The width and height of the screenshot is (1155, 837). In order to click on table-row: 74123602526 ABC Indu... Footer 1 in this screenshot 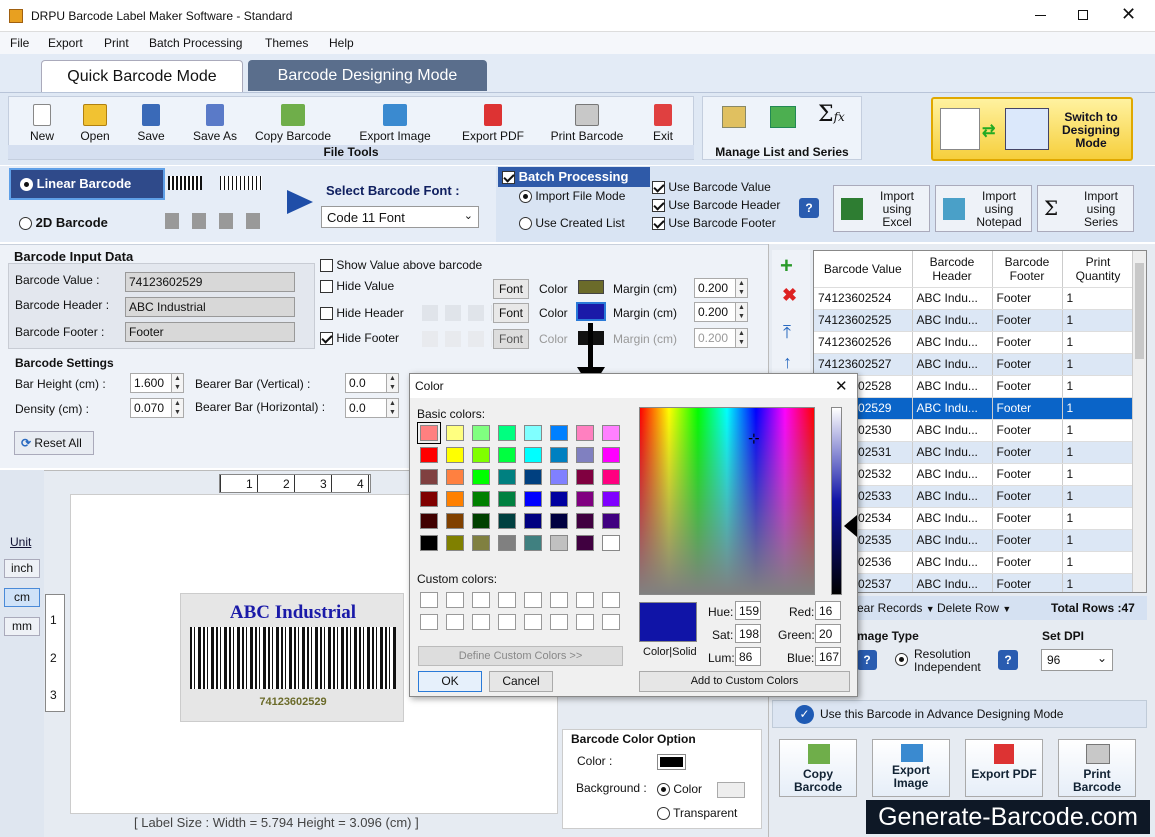, I will do `click(974, 342)`.